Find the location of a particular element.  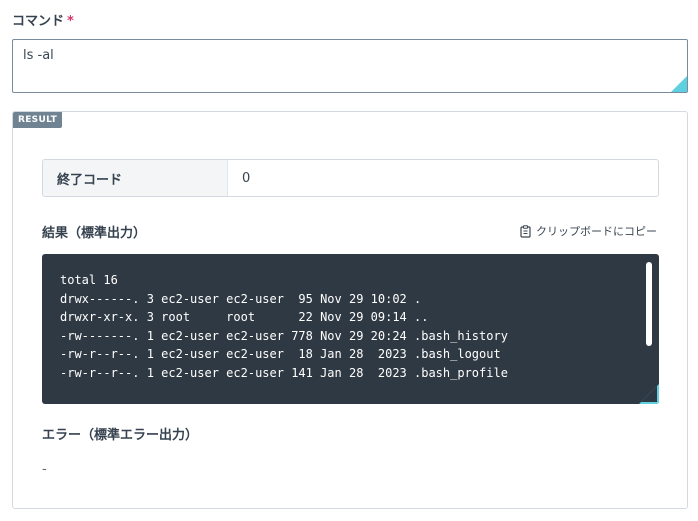

stderr-label: エラー（標準エラー出力） is located at coordinates (120, 435).